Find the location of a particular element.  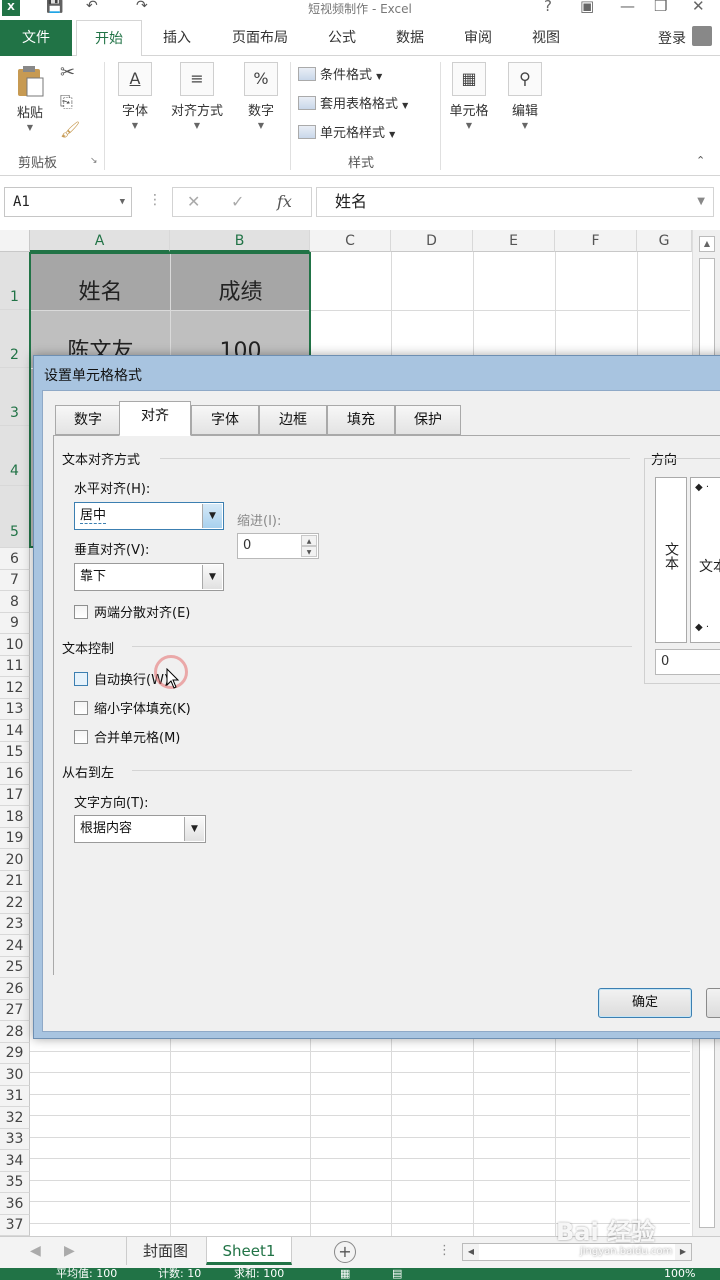

alignment-button: ≡ 对齐方式 ▼ is located at coordinates (197, 96).